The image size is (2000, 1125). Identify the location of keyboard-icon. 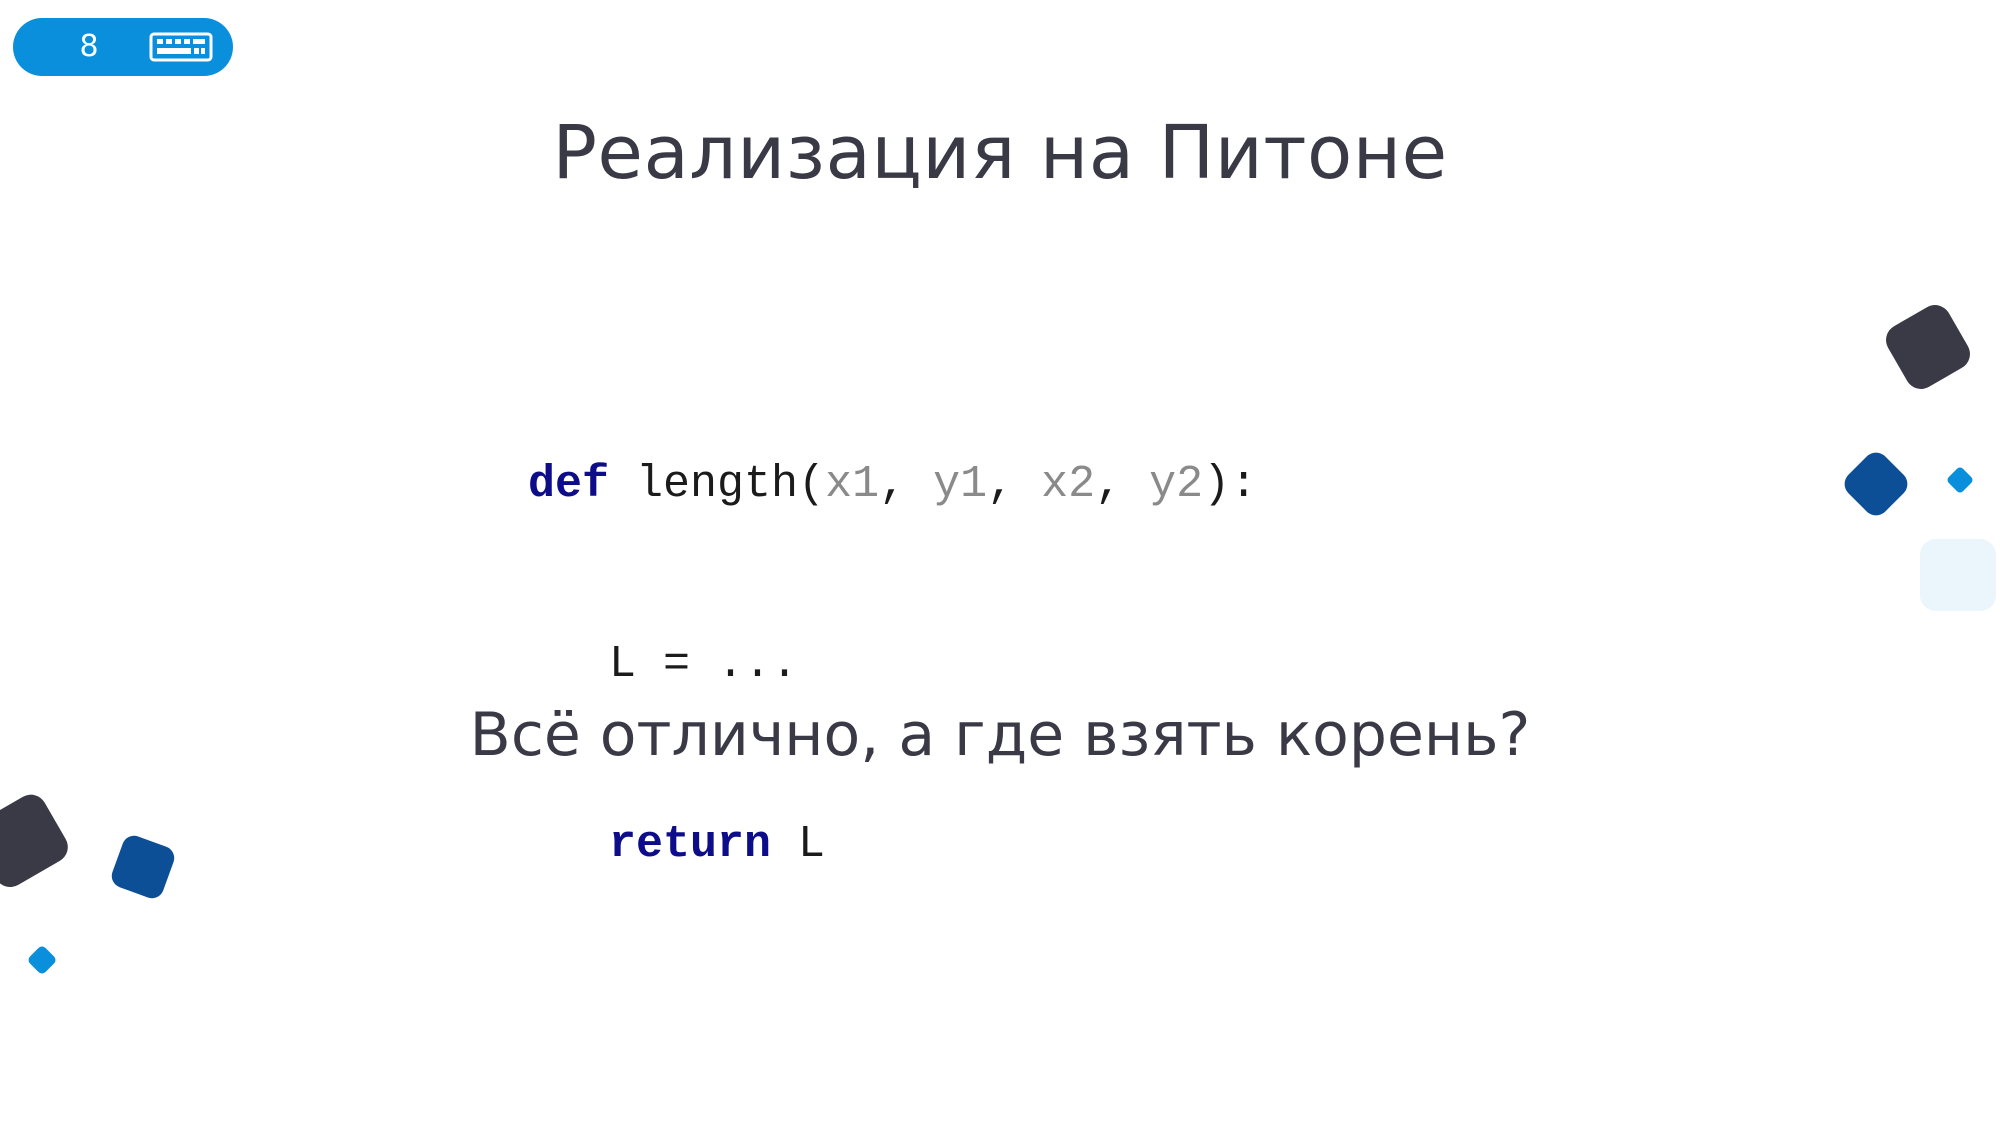
(181, 47).